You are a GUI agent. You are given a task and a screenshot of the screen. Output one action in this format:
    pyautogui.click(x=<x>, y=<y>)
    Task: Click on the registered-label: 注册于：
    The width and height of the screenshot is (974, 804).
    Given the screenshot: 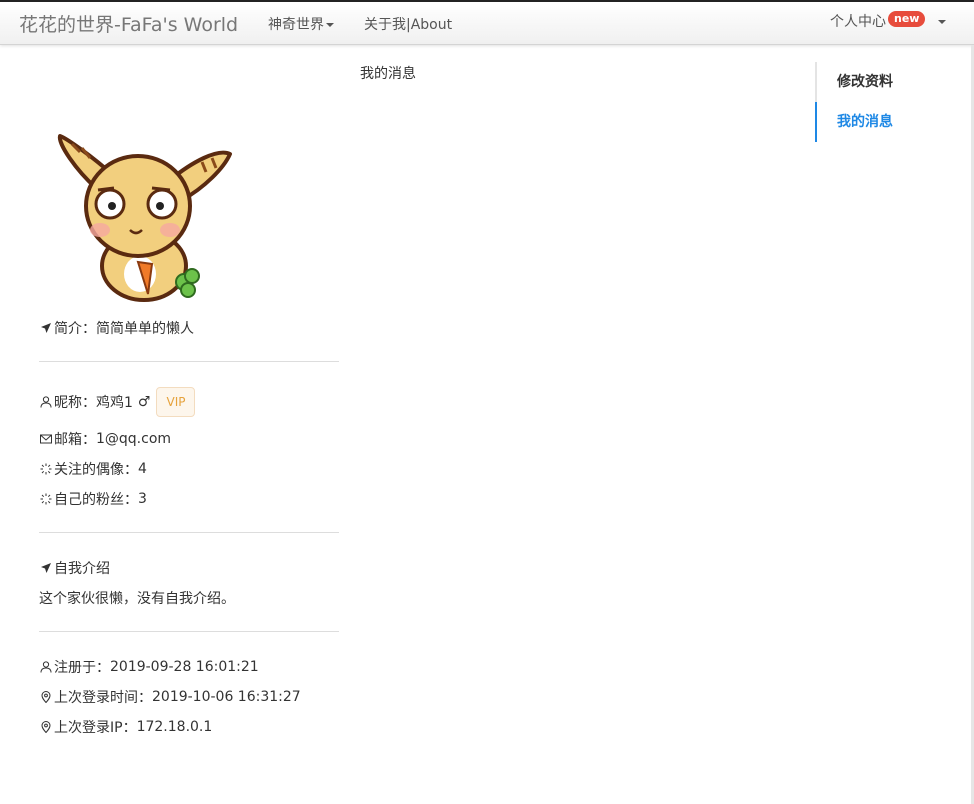 What is the action you would take?
    pyautogui.click(x=82, y=668)
    